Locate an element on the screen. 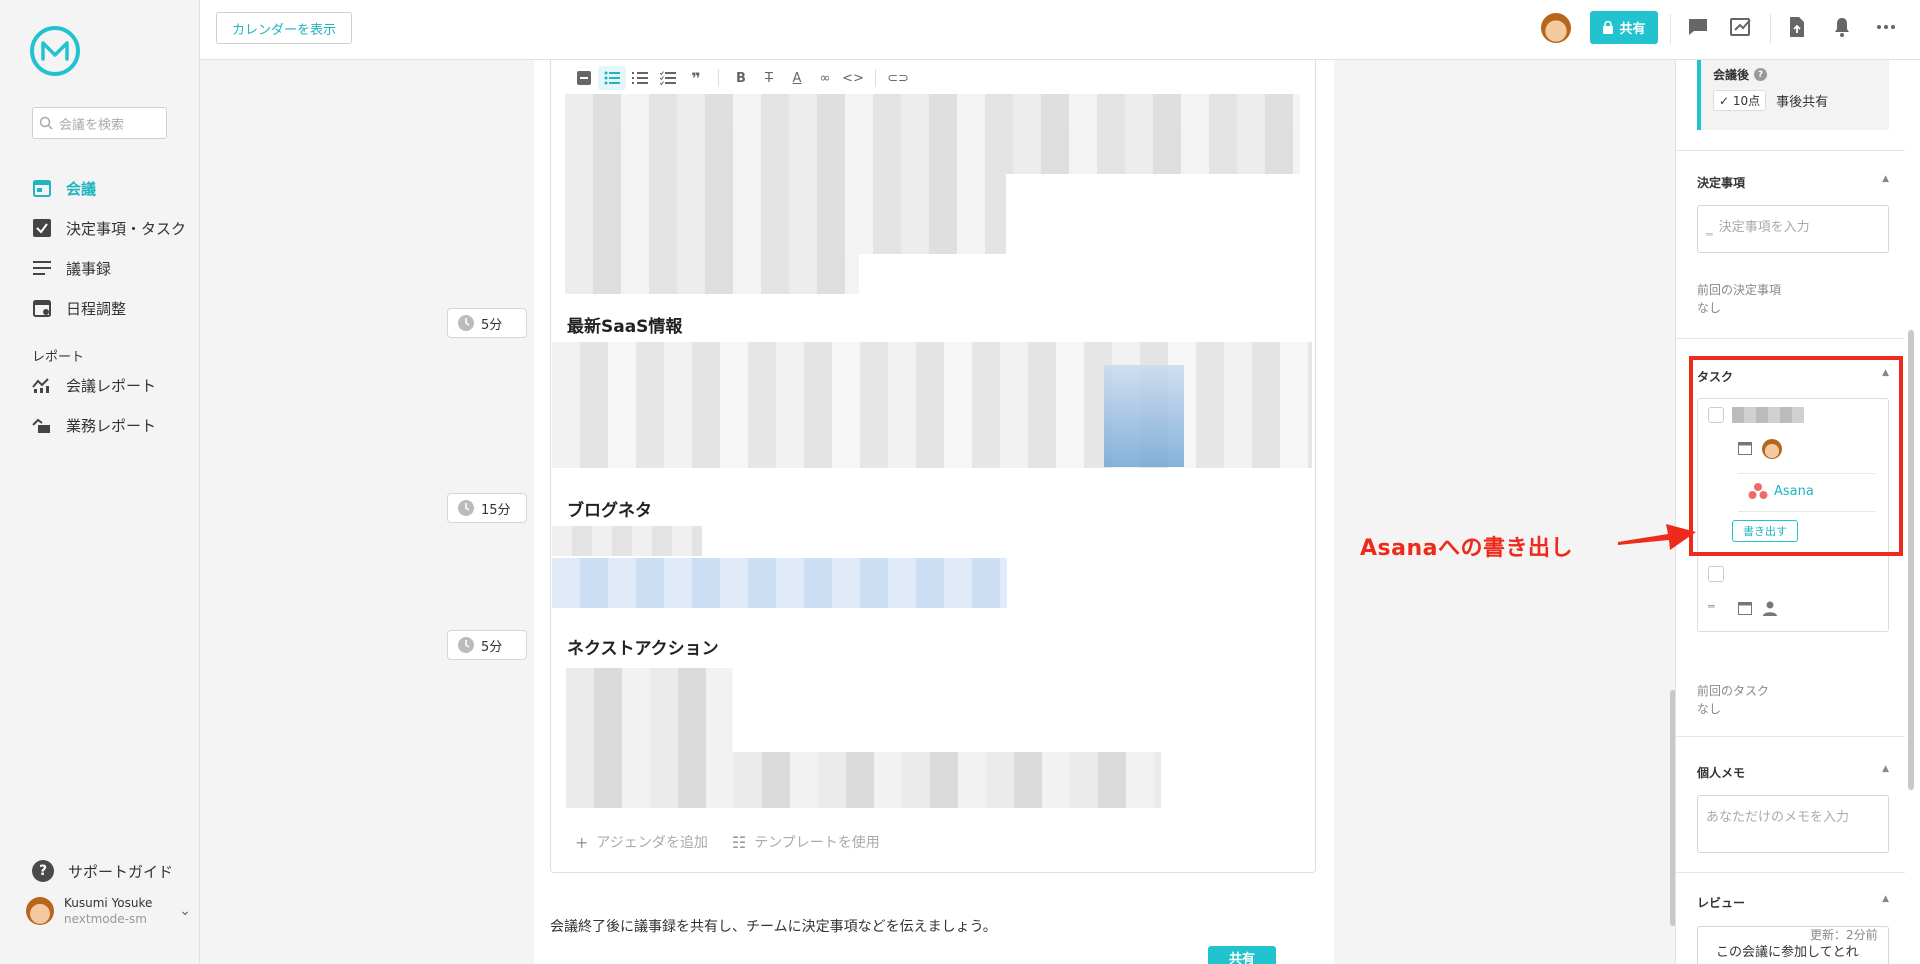  show-calendar-button: カレンダーを表示 is located at coordinates (284, 28).